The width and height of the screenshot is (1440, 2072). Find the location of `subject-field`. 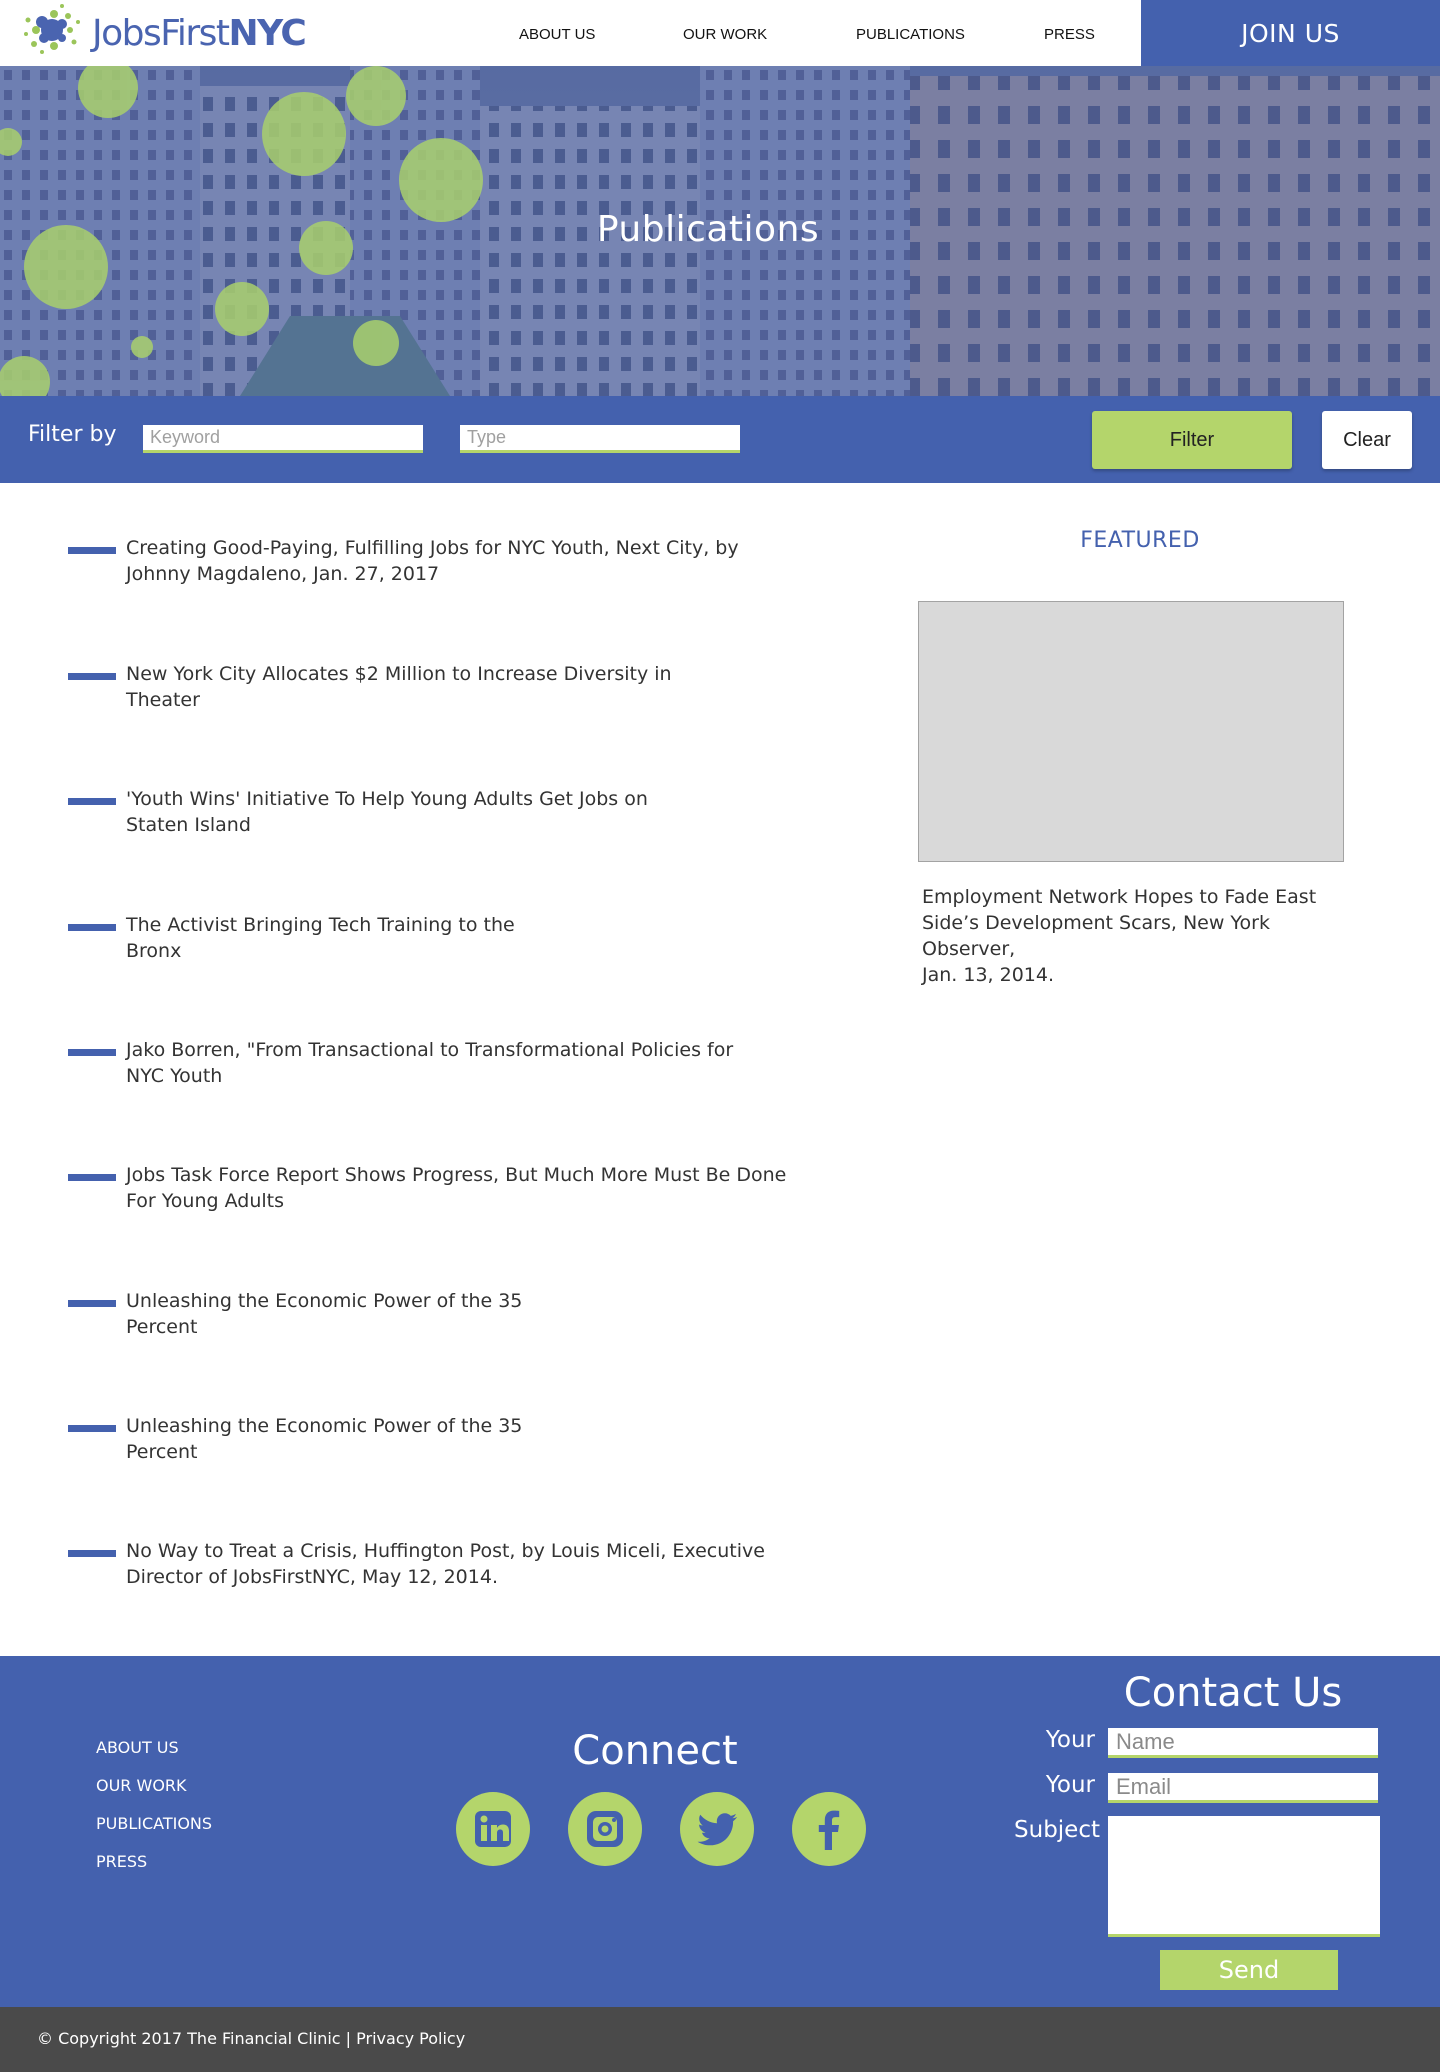

subject-field is located at coordinates (1244, 1876).